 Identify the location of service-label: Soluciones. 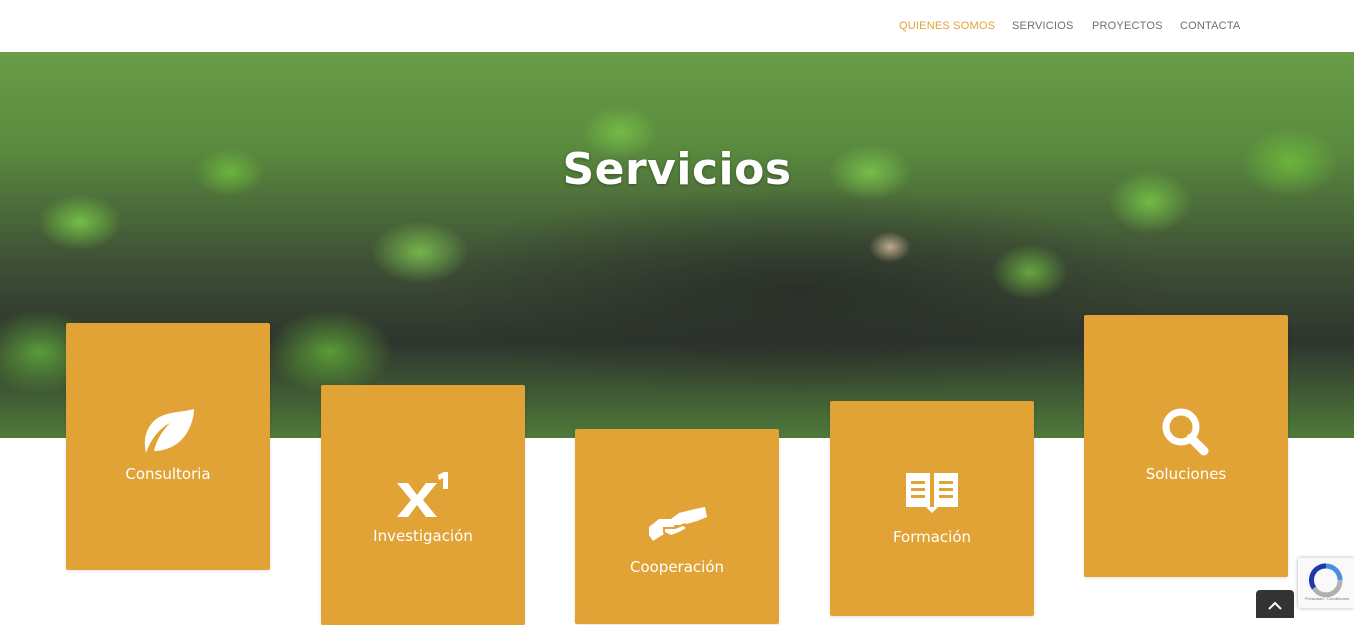
(1186, 474).